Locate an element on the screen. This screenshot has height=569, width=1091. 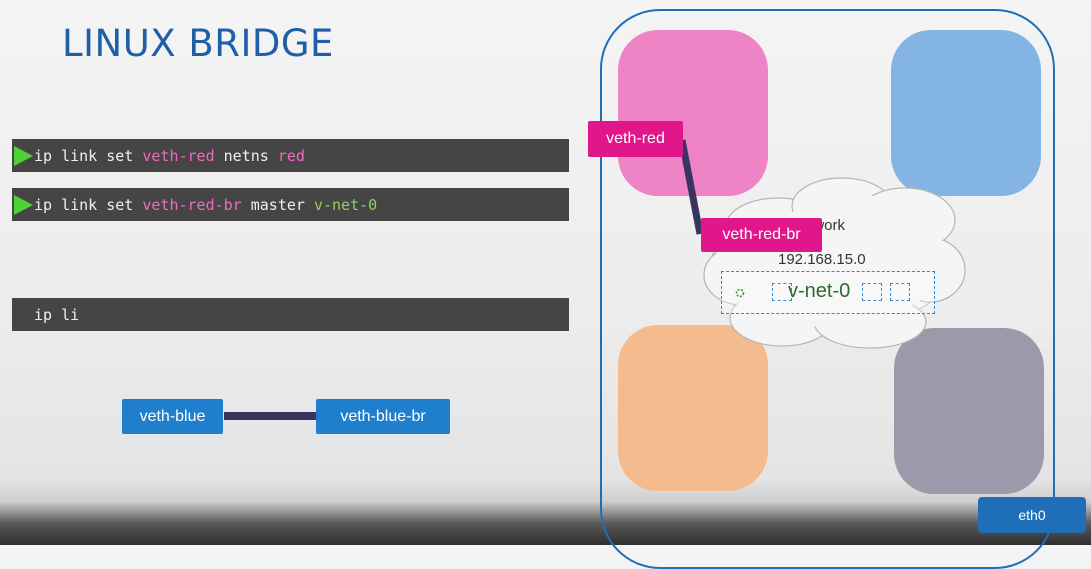
veth-red-interface: veth-red is located at coordinates (635, 139).